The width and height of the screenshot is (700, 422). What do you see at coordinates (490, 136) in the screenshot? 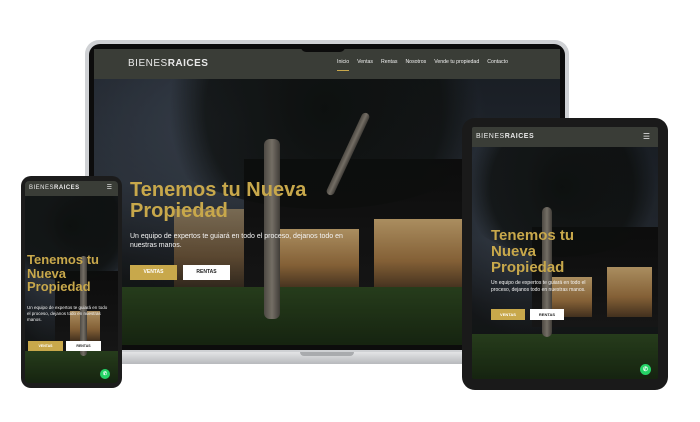
I see `tablet-logo-light-text: BIENES` at bounding box center [490, 136].